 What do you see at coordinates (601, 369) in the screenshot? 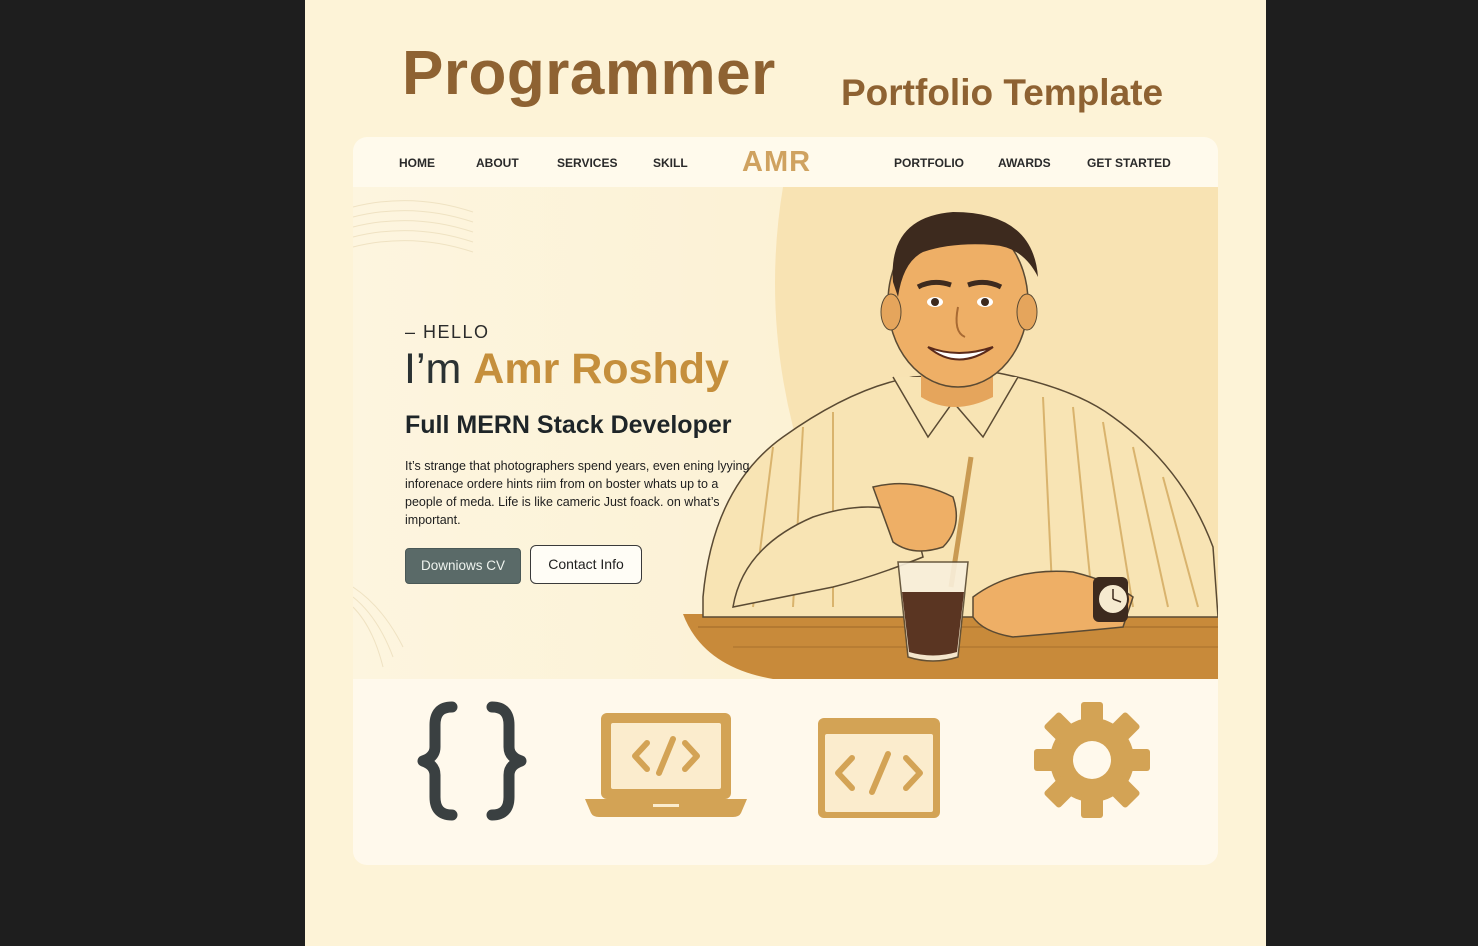
I see `hero-name: Amr Roshdy` at bounding box center [601, 369].